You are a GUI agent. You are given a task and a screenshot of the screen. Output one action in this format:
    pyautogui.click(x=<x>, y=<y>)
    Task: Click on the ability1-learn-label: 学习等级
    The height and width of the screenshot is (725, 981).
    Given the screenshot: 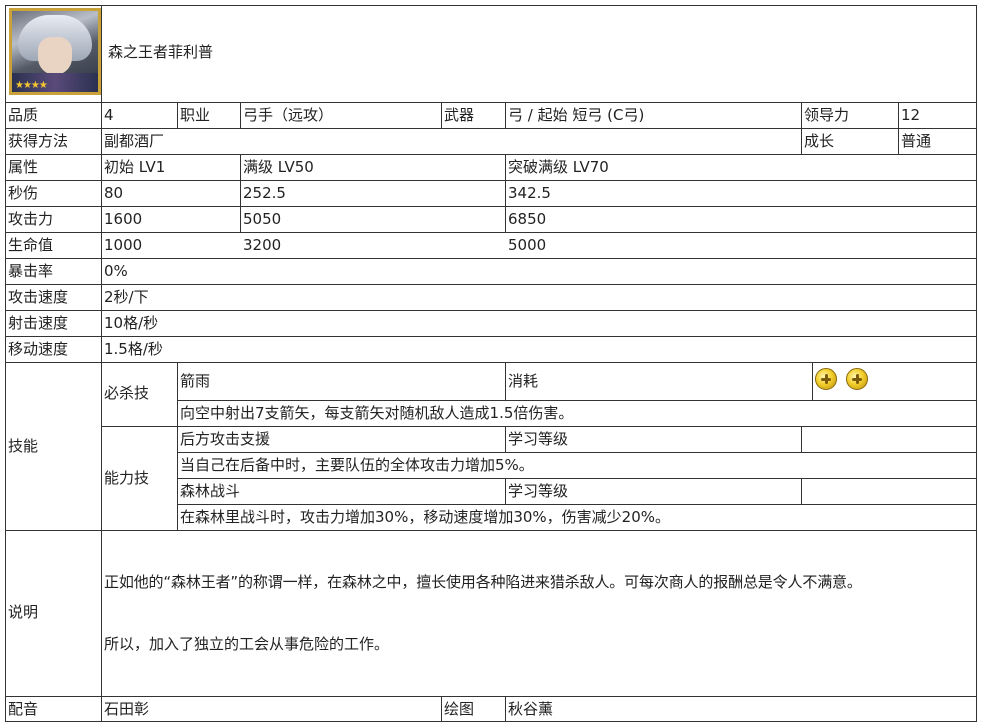 What is the action you would take?
    pyautogui.click(x=538, y=439)
    